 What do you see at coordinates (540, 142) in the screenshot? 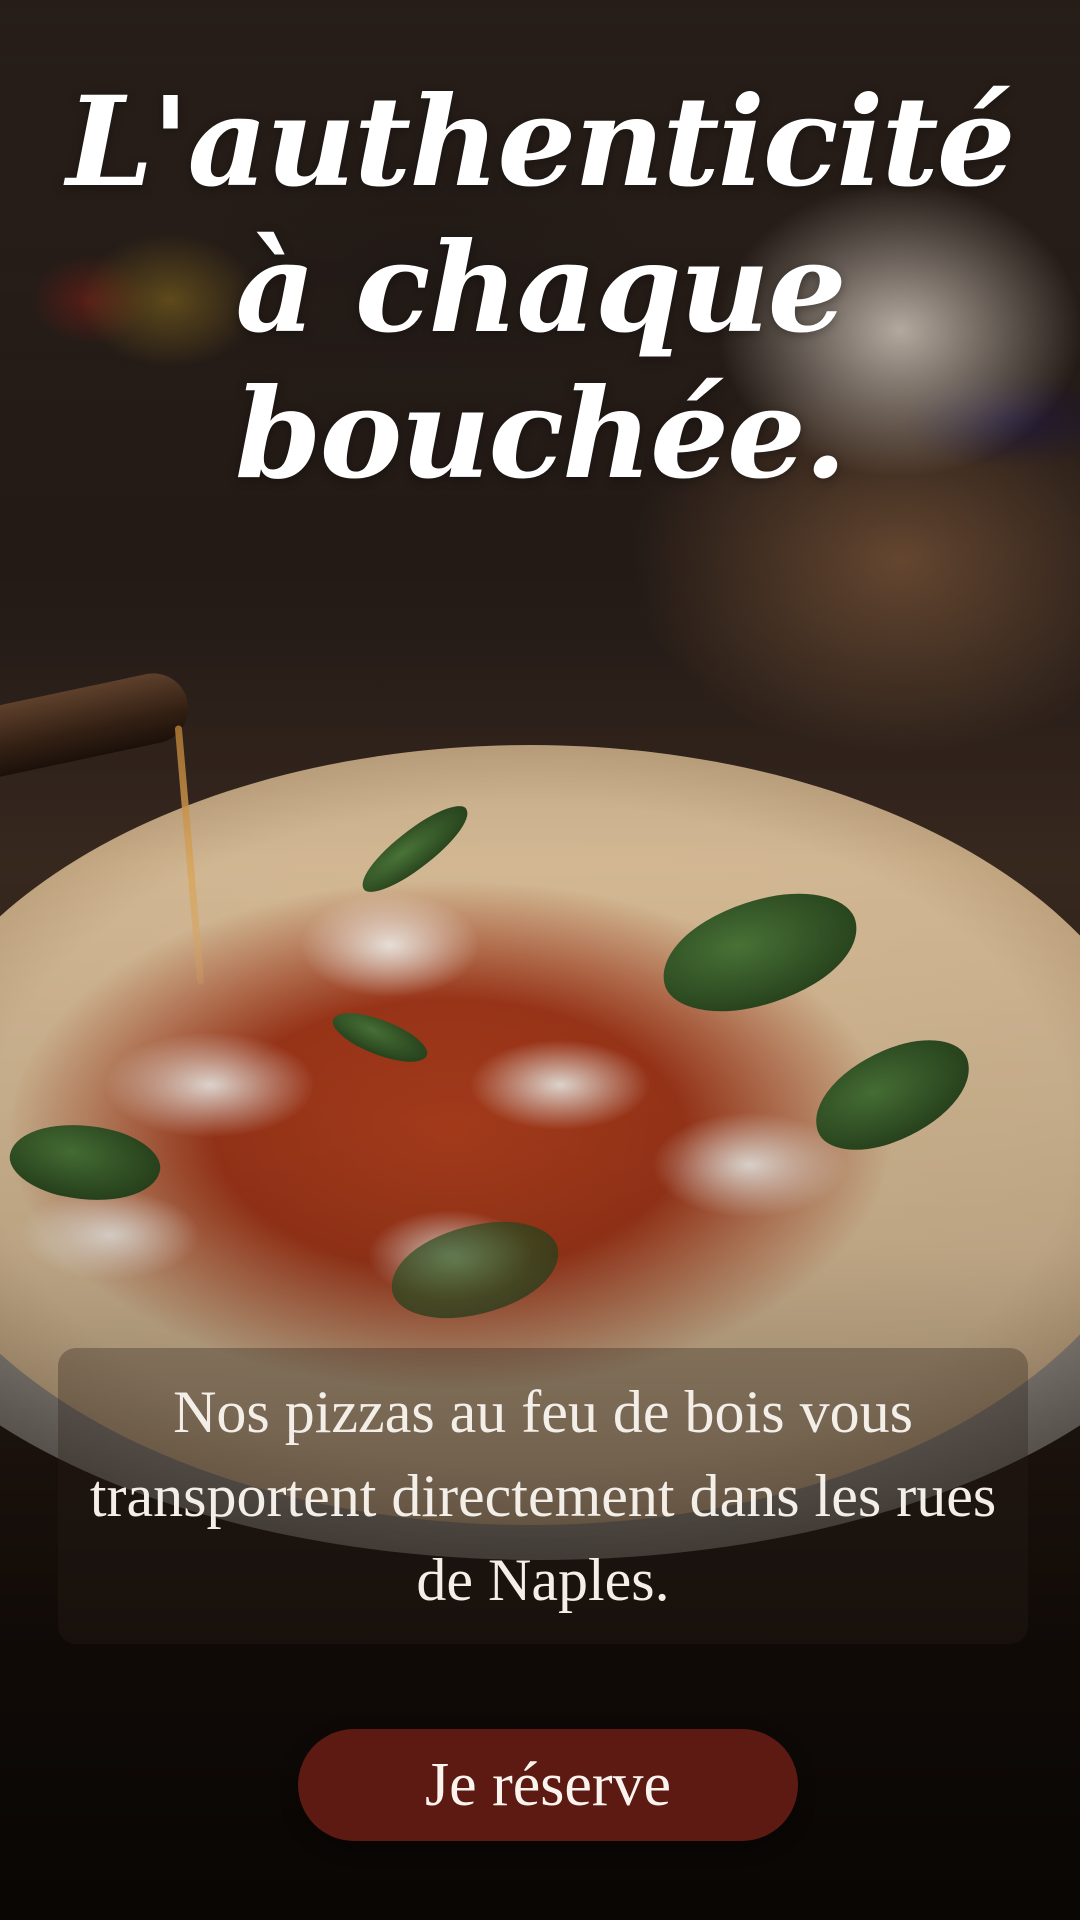
I see `hero-title-line-1: L'authenticité` at bounding box center [540, 142].